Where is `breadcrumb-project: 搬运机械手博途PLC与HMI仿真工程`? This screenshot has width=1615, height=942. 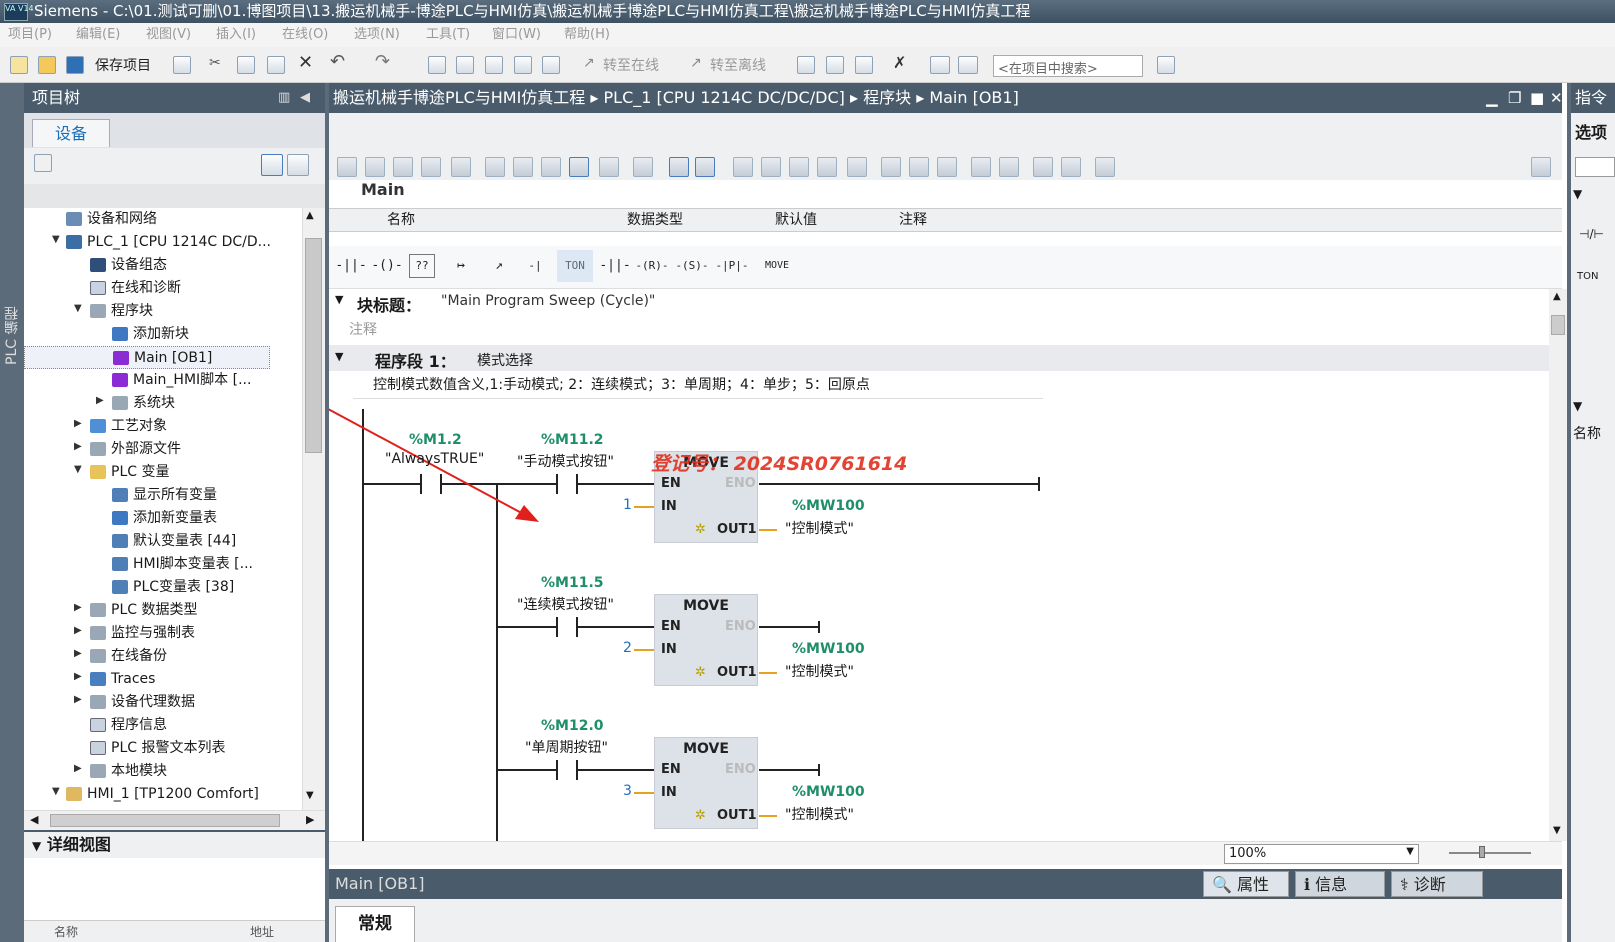 breadcrumb-project: 搬运机械手博途PLC与HMI仿真工程 is located at coordinates (459, 97).